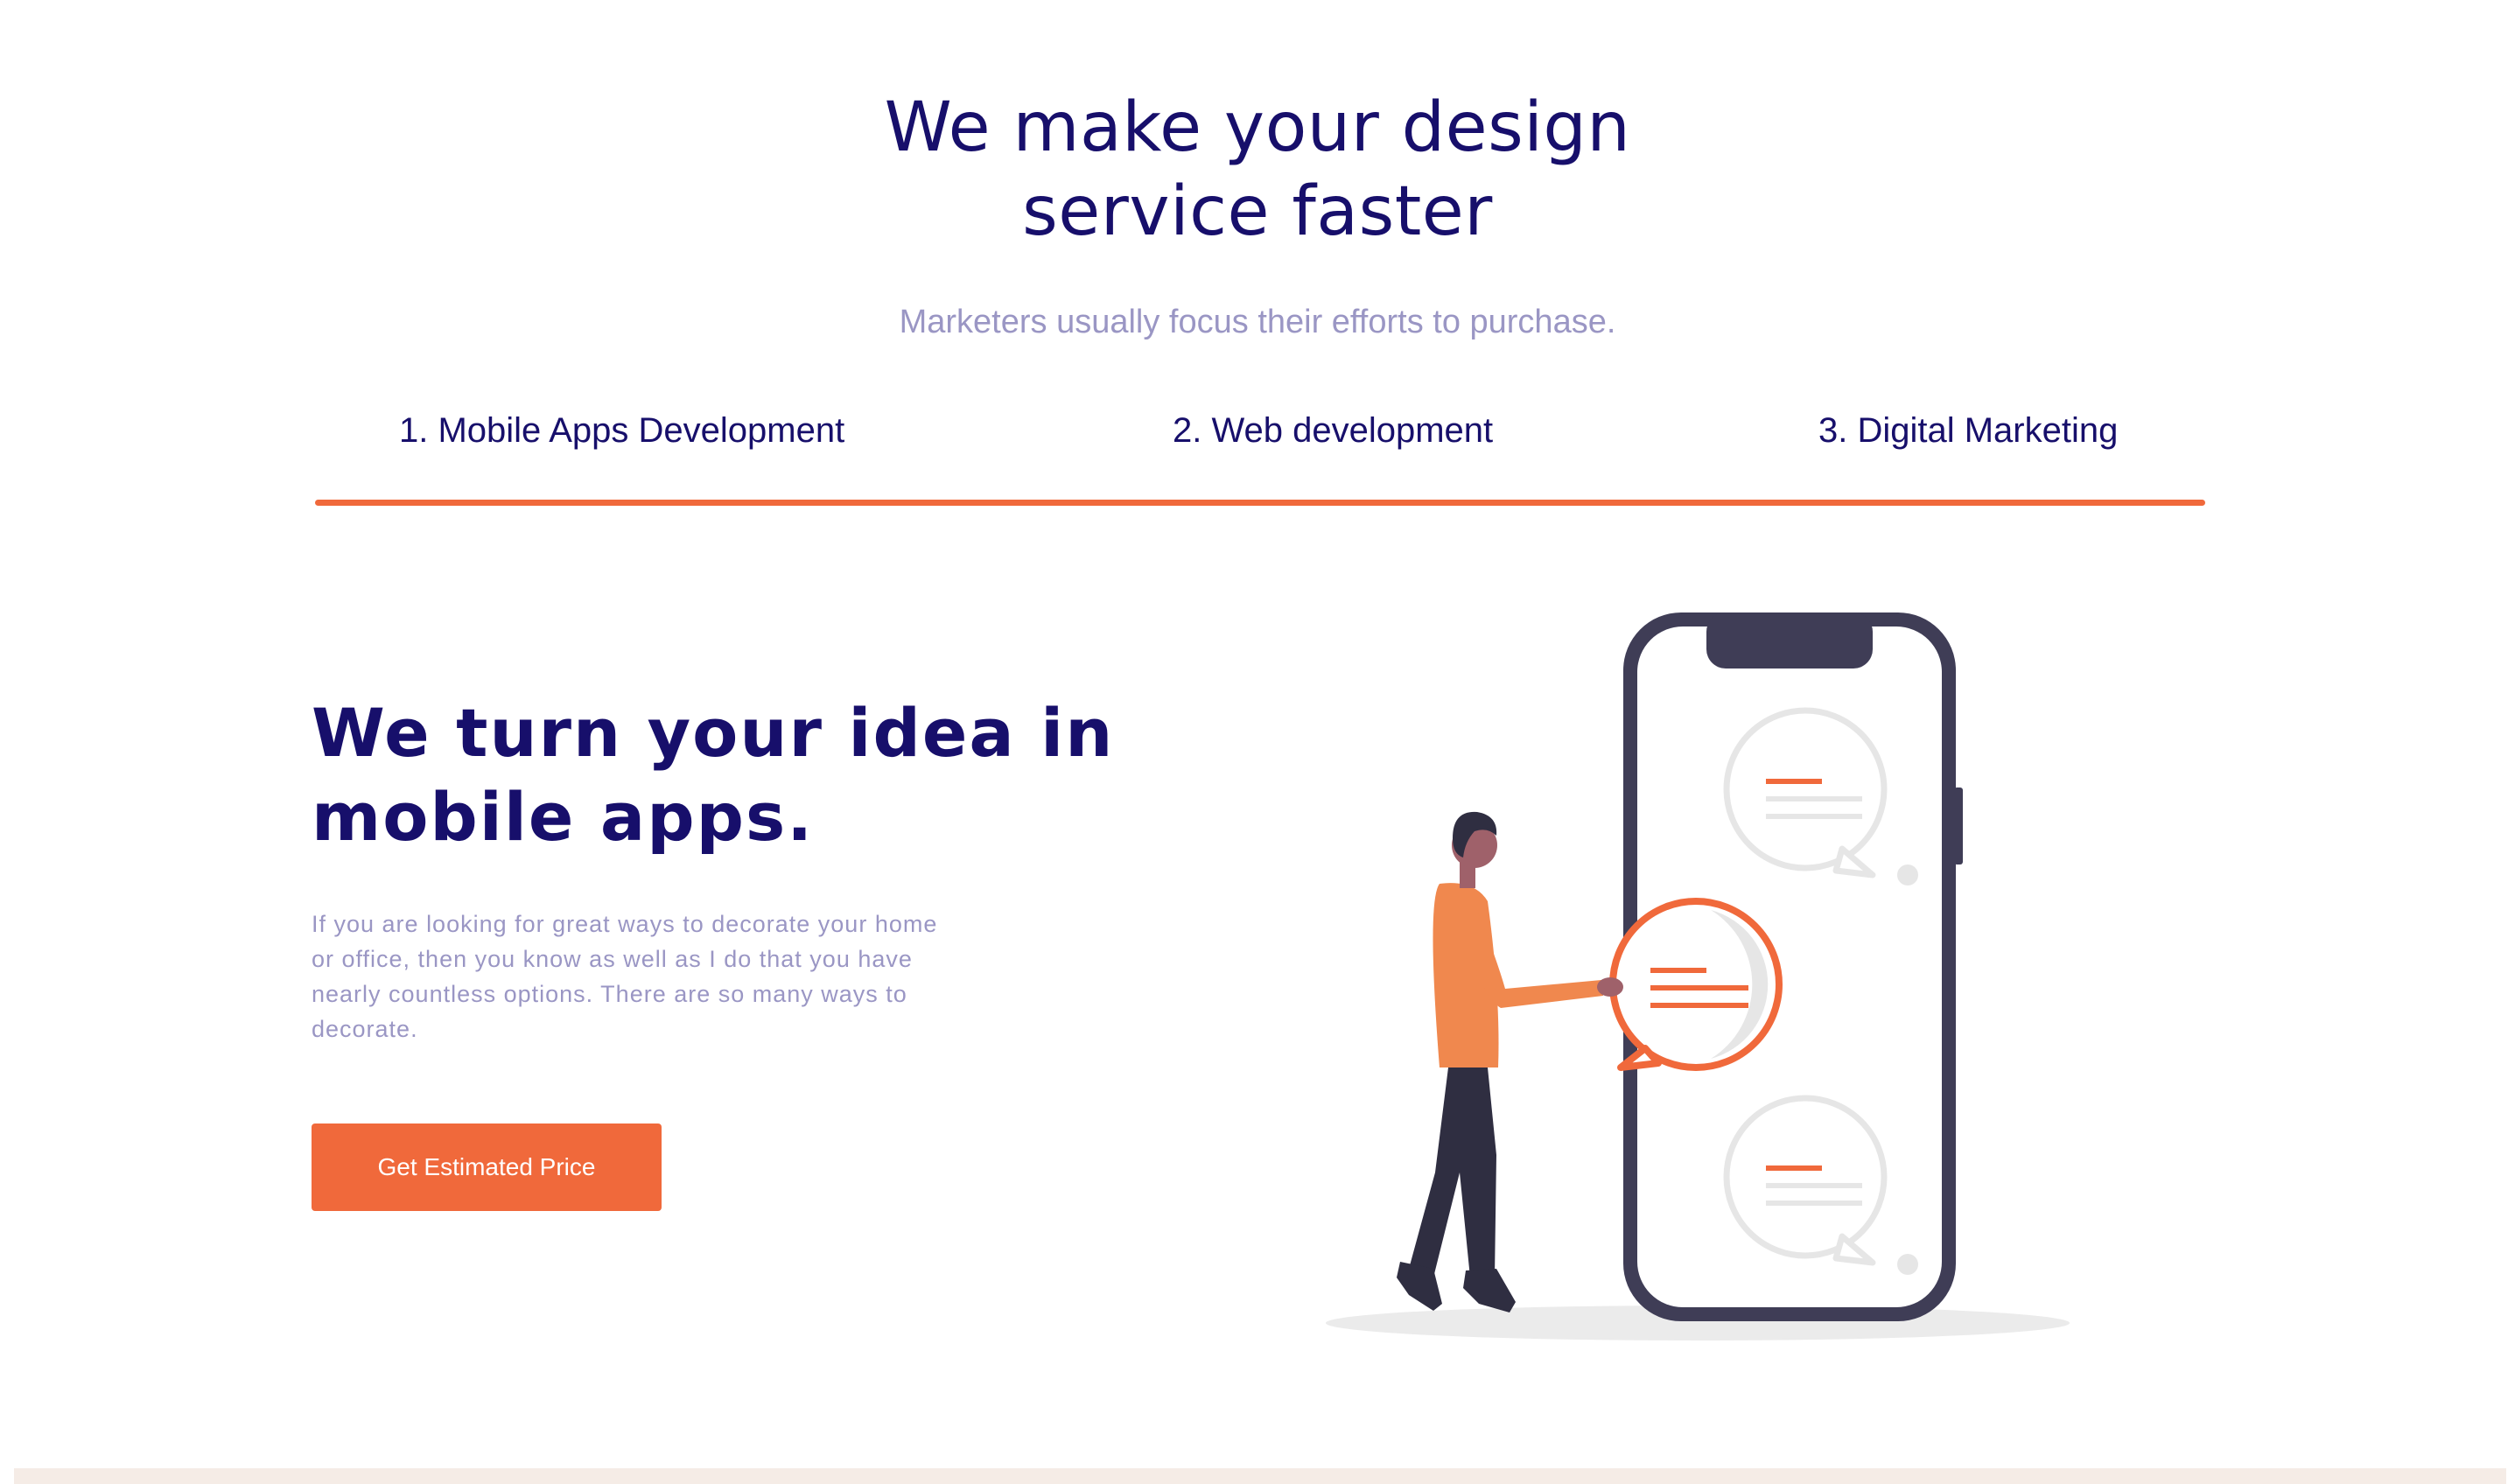 The height and width of the screenshot is (1484, 2515). What do you see at coordinates (563, 817) in the screenshot?
I see `section-title-line-2: mobile apps.` at bounding box center [563, 817].